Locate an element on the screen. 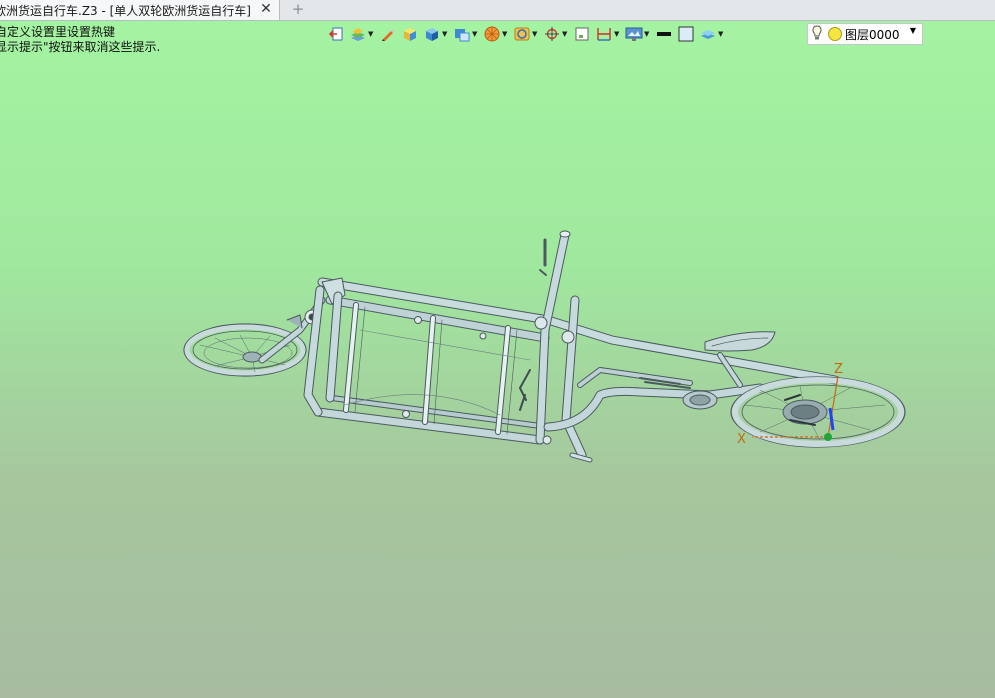 This screenshot has width=995, height=698. axis-origin is located at coordinates (828, 437).